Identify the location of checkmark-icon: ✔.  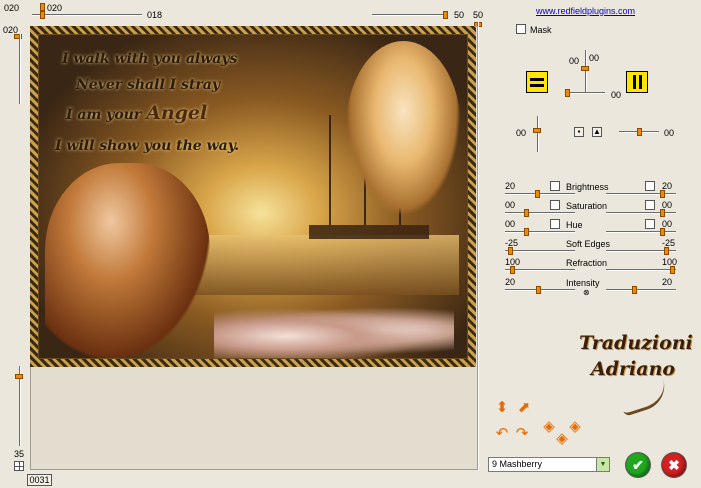
(638, 465).